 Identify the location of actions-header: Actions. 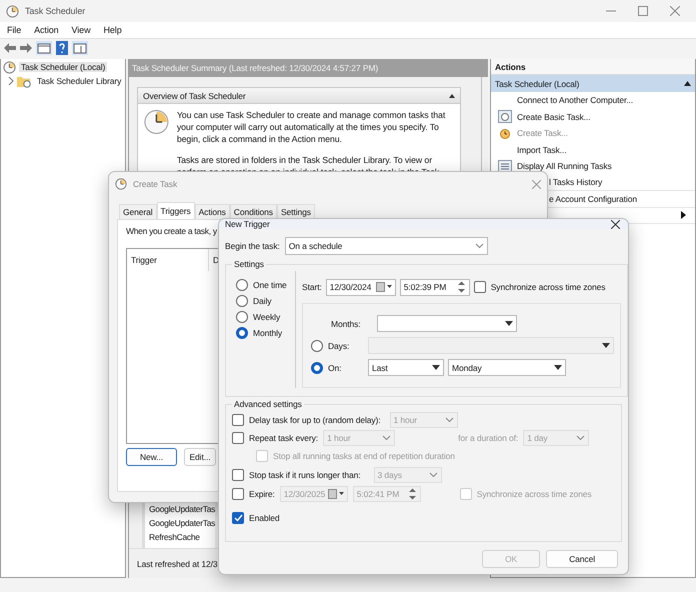
(593, 67).